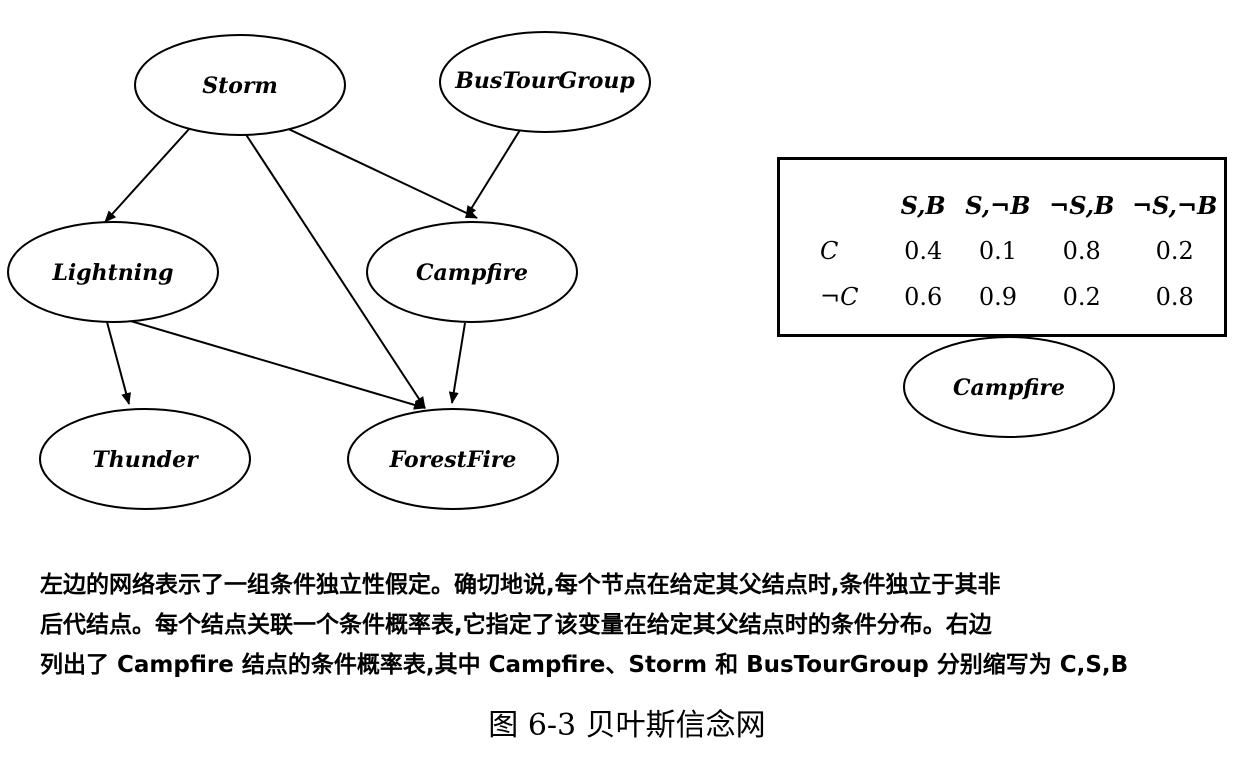 The height and width of the screenshot is (775, 1254). Describe the element at coordinates (240, 86) in the screenshot. I see `node-label-storm: Storm` at that location.